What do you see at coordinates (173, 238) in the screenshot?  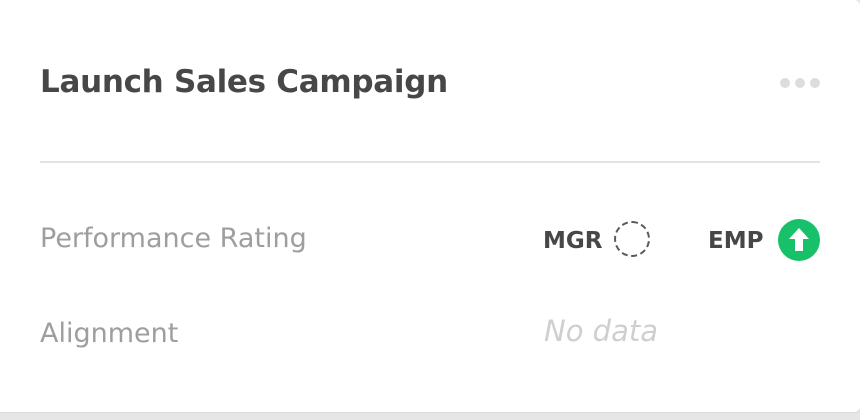 I see `performance-rating-label: Performance Rating` at bounding box center [173, 238].